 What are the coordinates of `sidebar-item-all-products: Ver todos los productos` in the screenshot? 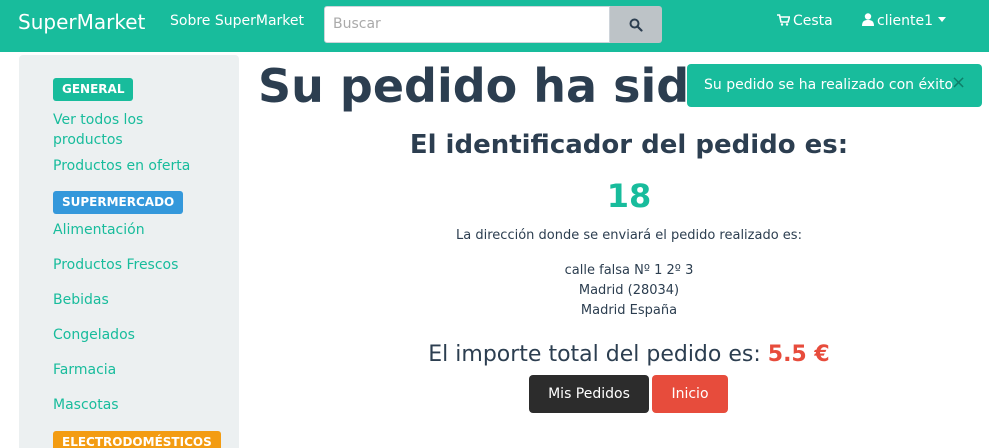 It's located at (128, 130).